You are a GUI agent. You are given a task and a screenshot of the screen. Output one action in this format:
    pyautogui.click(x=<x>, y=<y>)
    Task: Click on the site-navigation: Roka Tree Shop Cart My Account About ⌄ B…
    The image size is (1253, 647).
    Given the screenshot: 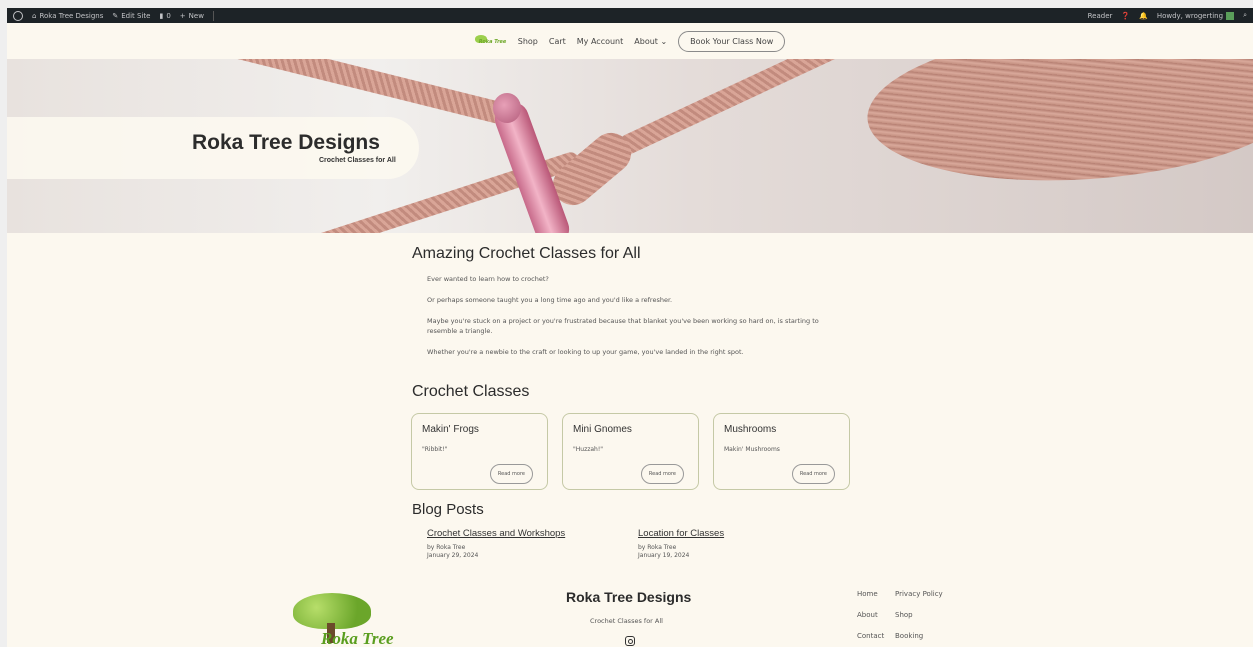 What is the action you would take?
    pyautogui.click(x=630, y=41)
    